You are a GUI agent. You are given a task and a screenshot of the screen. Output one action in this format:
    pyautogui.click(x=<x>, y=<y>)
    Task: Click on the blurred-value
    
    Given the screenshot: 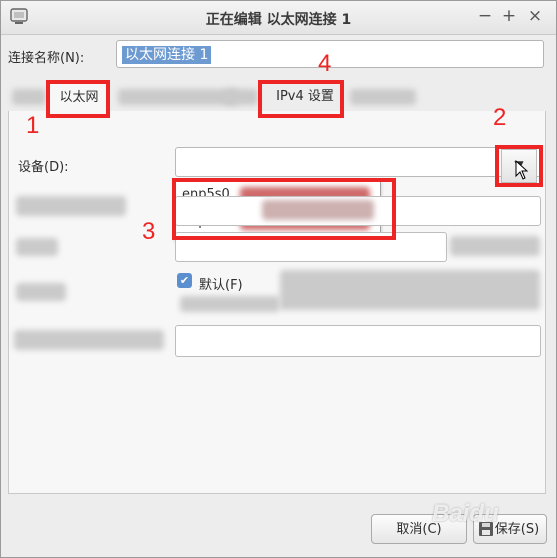 What is the action you would take?
    pyautogui.click(x=495, y=246)
    